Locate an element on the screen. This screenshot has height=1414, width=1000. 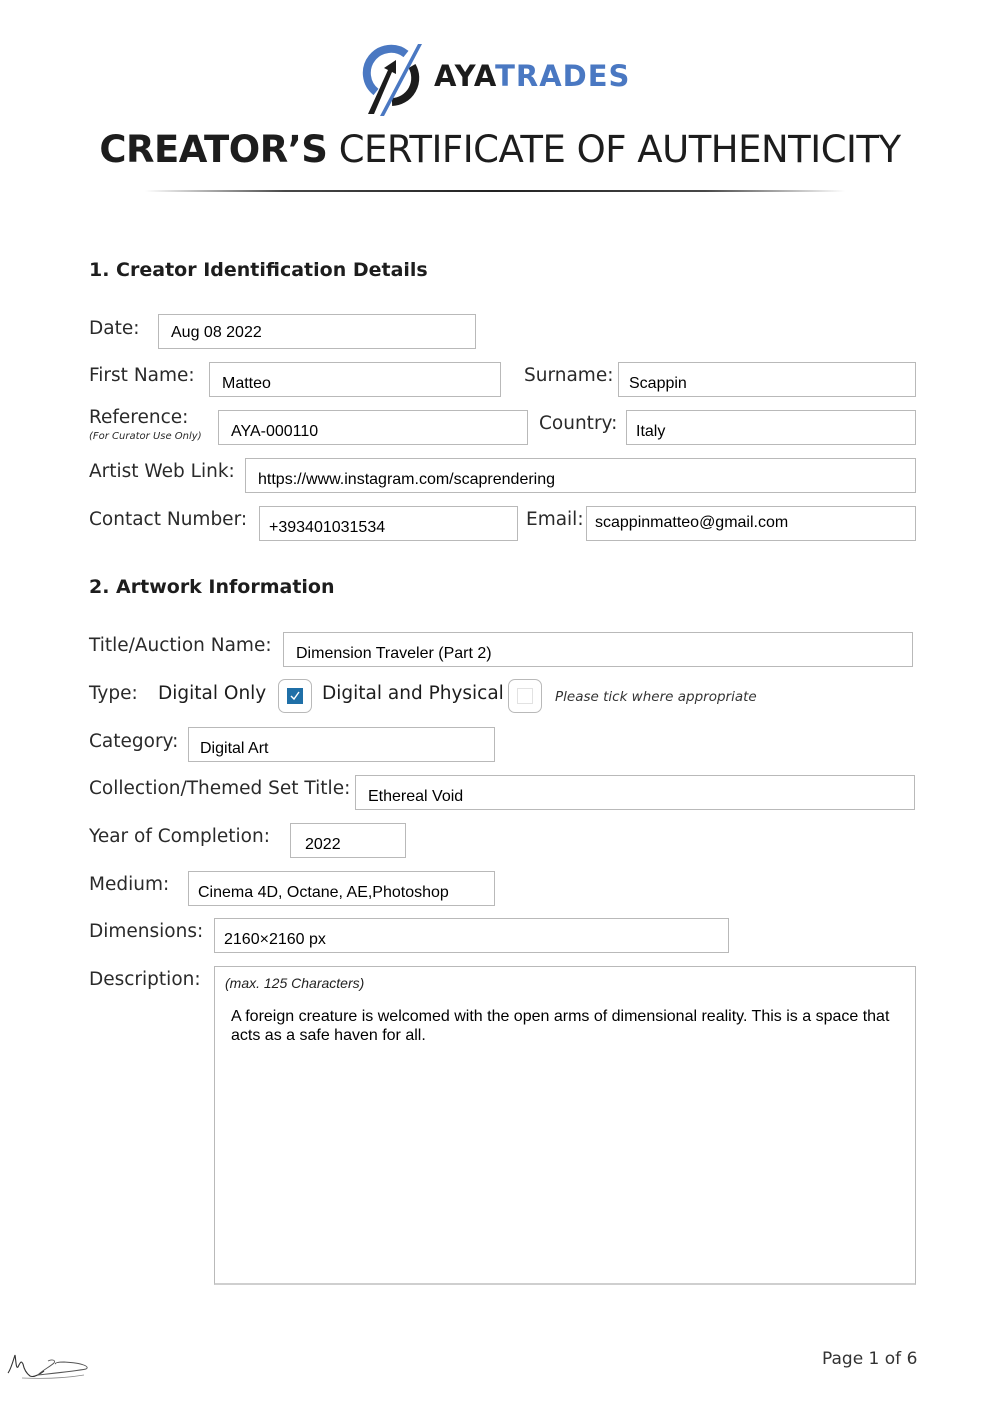
type-option-digital-physical-label: Digital and Physical is located at coordinates (413, 693).